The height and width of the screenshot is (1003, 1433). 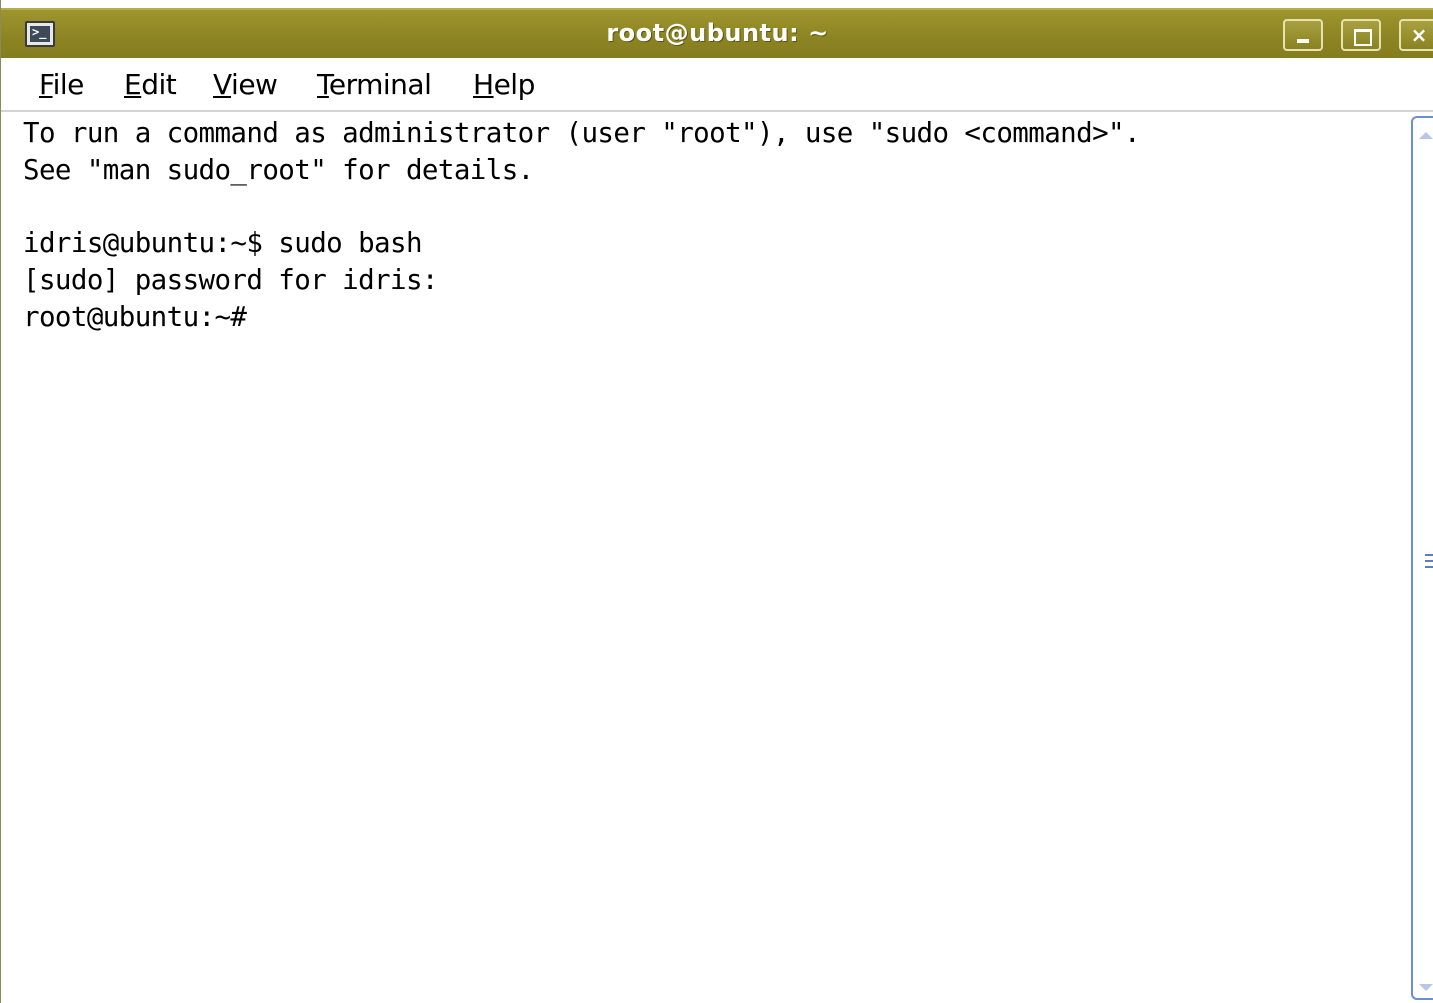 I want to click on maximize-button, so click(x=1361, y=35).